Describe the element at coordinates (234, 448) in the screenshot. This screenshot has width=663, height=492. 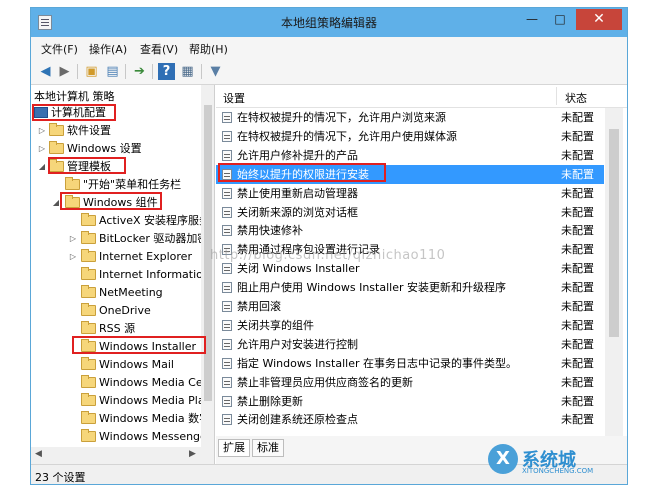
I see `tab-extended: 扩展` at that location.